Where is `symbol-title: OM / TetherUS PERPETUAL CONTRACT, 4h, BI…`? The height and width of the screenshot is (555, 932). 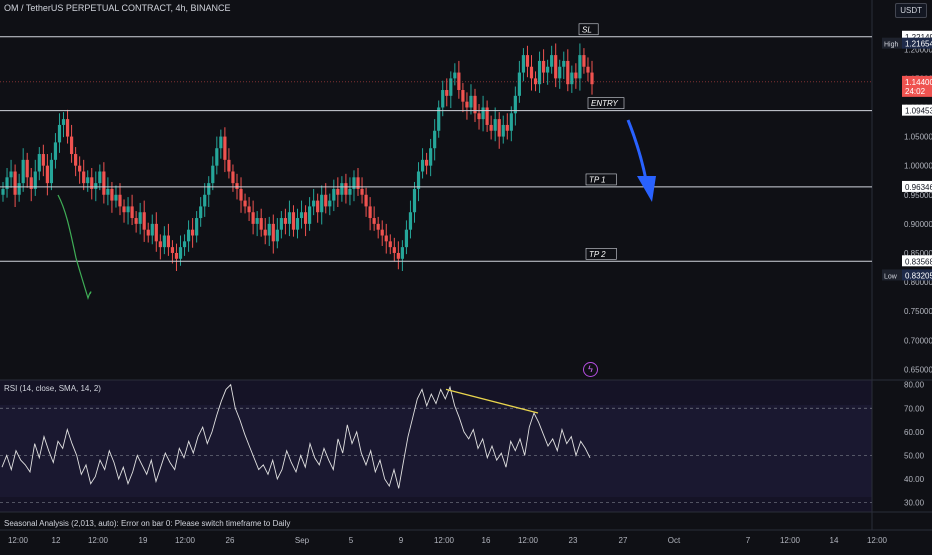
symbol-title: OM / TetherUS PERPETUAL CONTRACT, 4h, BI… is located at coordinates (117, 8).